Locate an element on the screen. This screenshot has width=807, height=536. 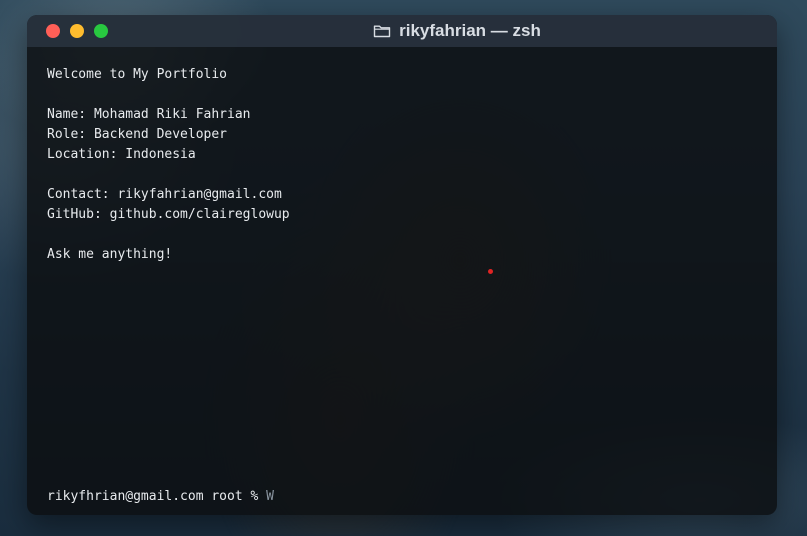
name-line: Name: Mohamad Riki Fahrian is located at coordinates (149, 114).